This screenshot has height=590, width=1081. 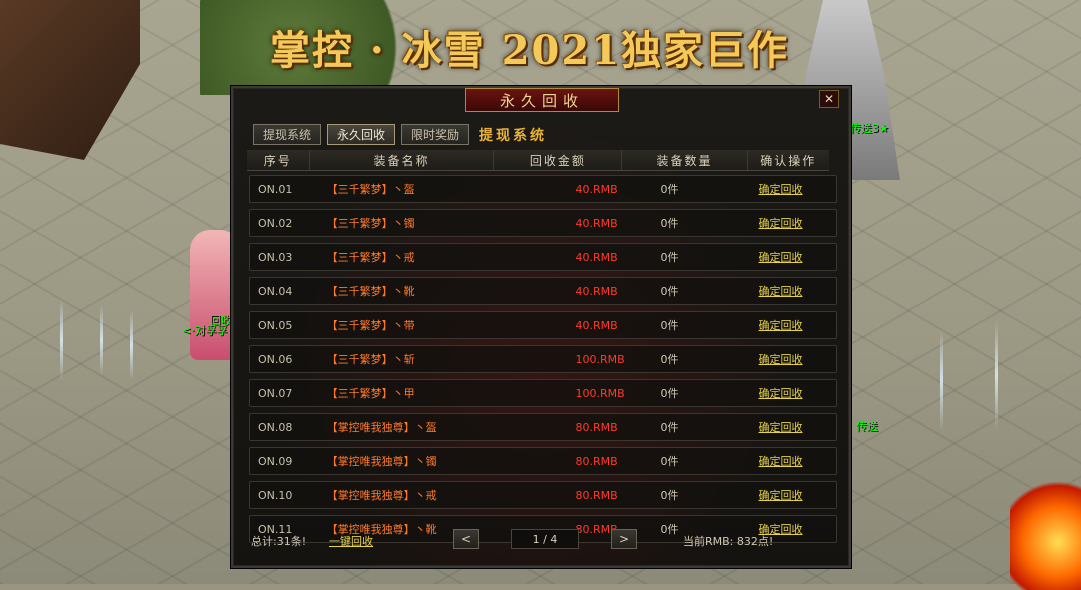 I want to click on row-no: ON.04, so click(x=275, y=291).